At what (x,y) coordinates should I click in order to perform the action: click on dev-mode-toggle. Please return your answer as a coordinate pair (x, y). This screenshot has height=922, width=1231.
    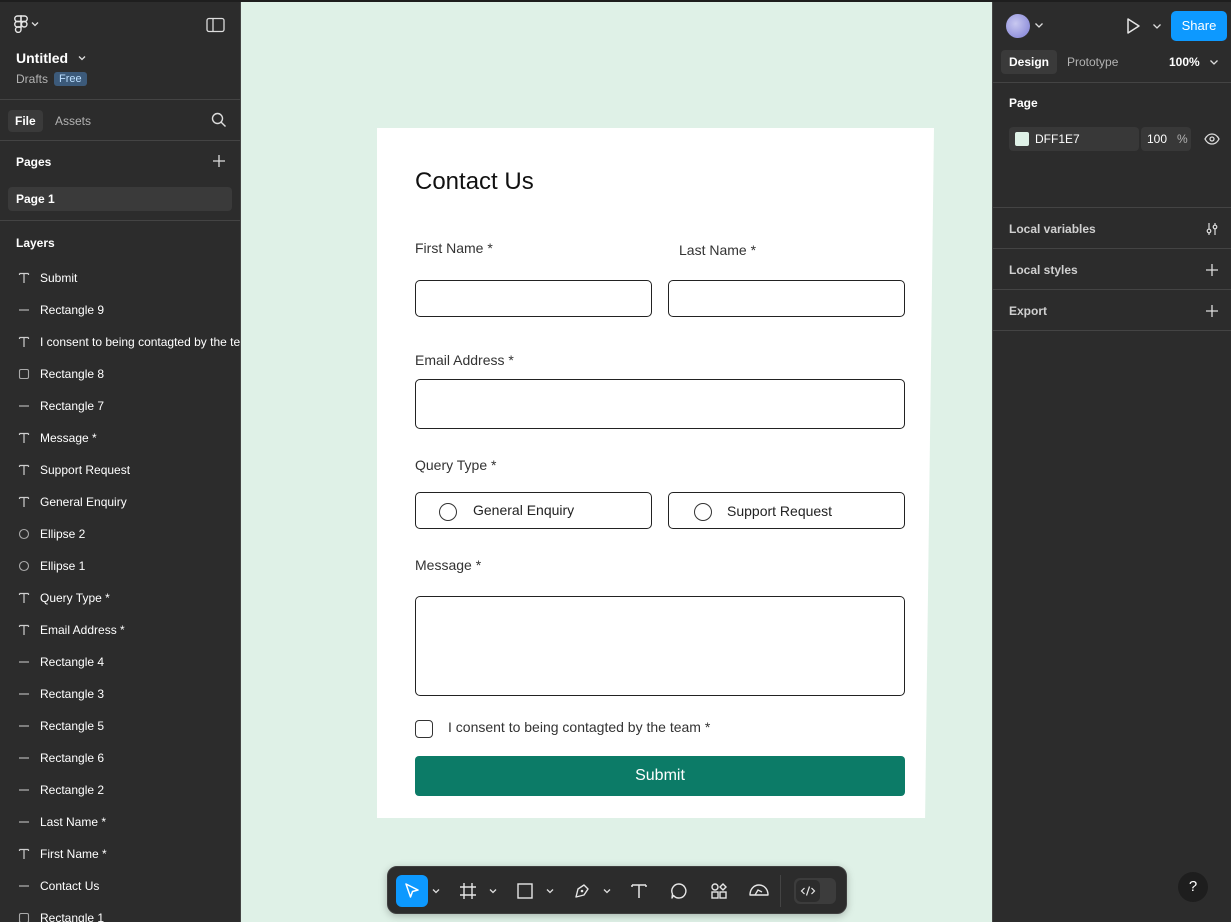
    Looking at the image, I should click on (815, 891).